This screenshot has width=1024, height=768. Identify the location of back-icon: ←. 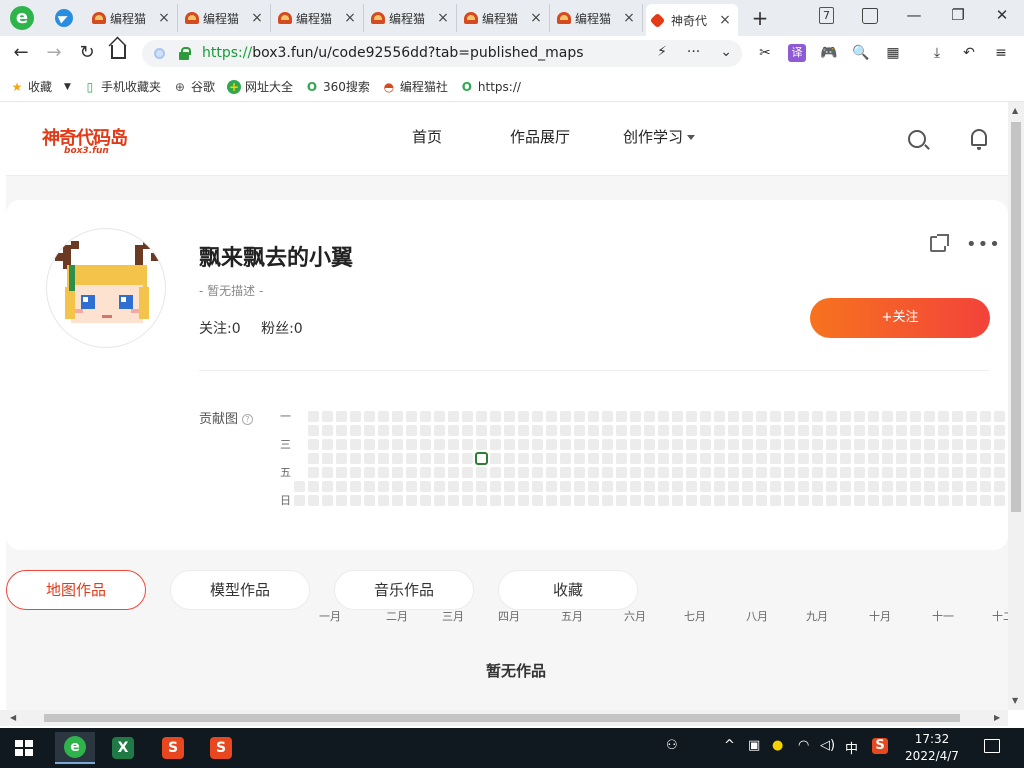
(21, 53).